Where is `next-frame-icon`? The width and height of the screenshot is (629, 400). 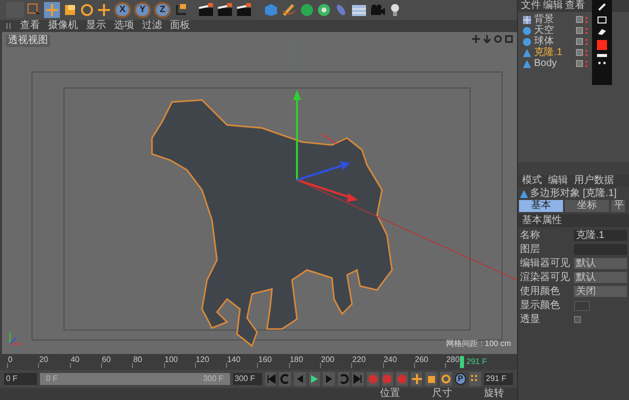
next-frame-icon is located at coordinates (329, 379).